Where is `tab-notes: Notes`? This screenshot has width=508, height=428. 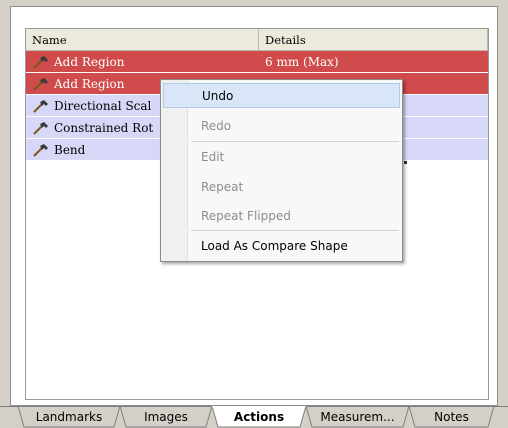 tab-notes: Notes is located at coordinates (451, 417).